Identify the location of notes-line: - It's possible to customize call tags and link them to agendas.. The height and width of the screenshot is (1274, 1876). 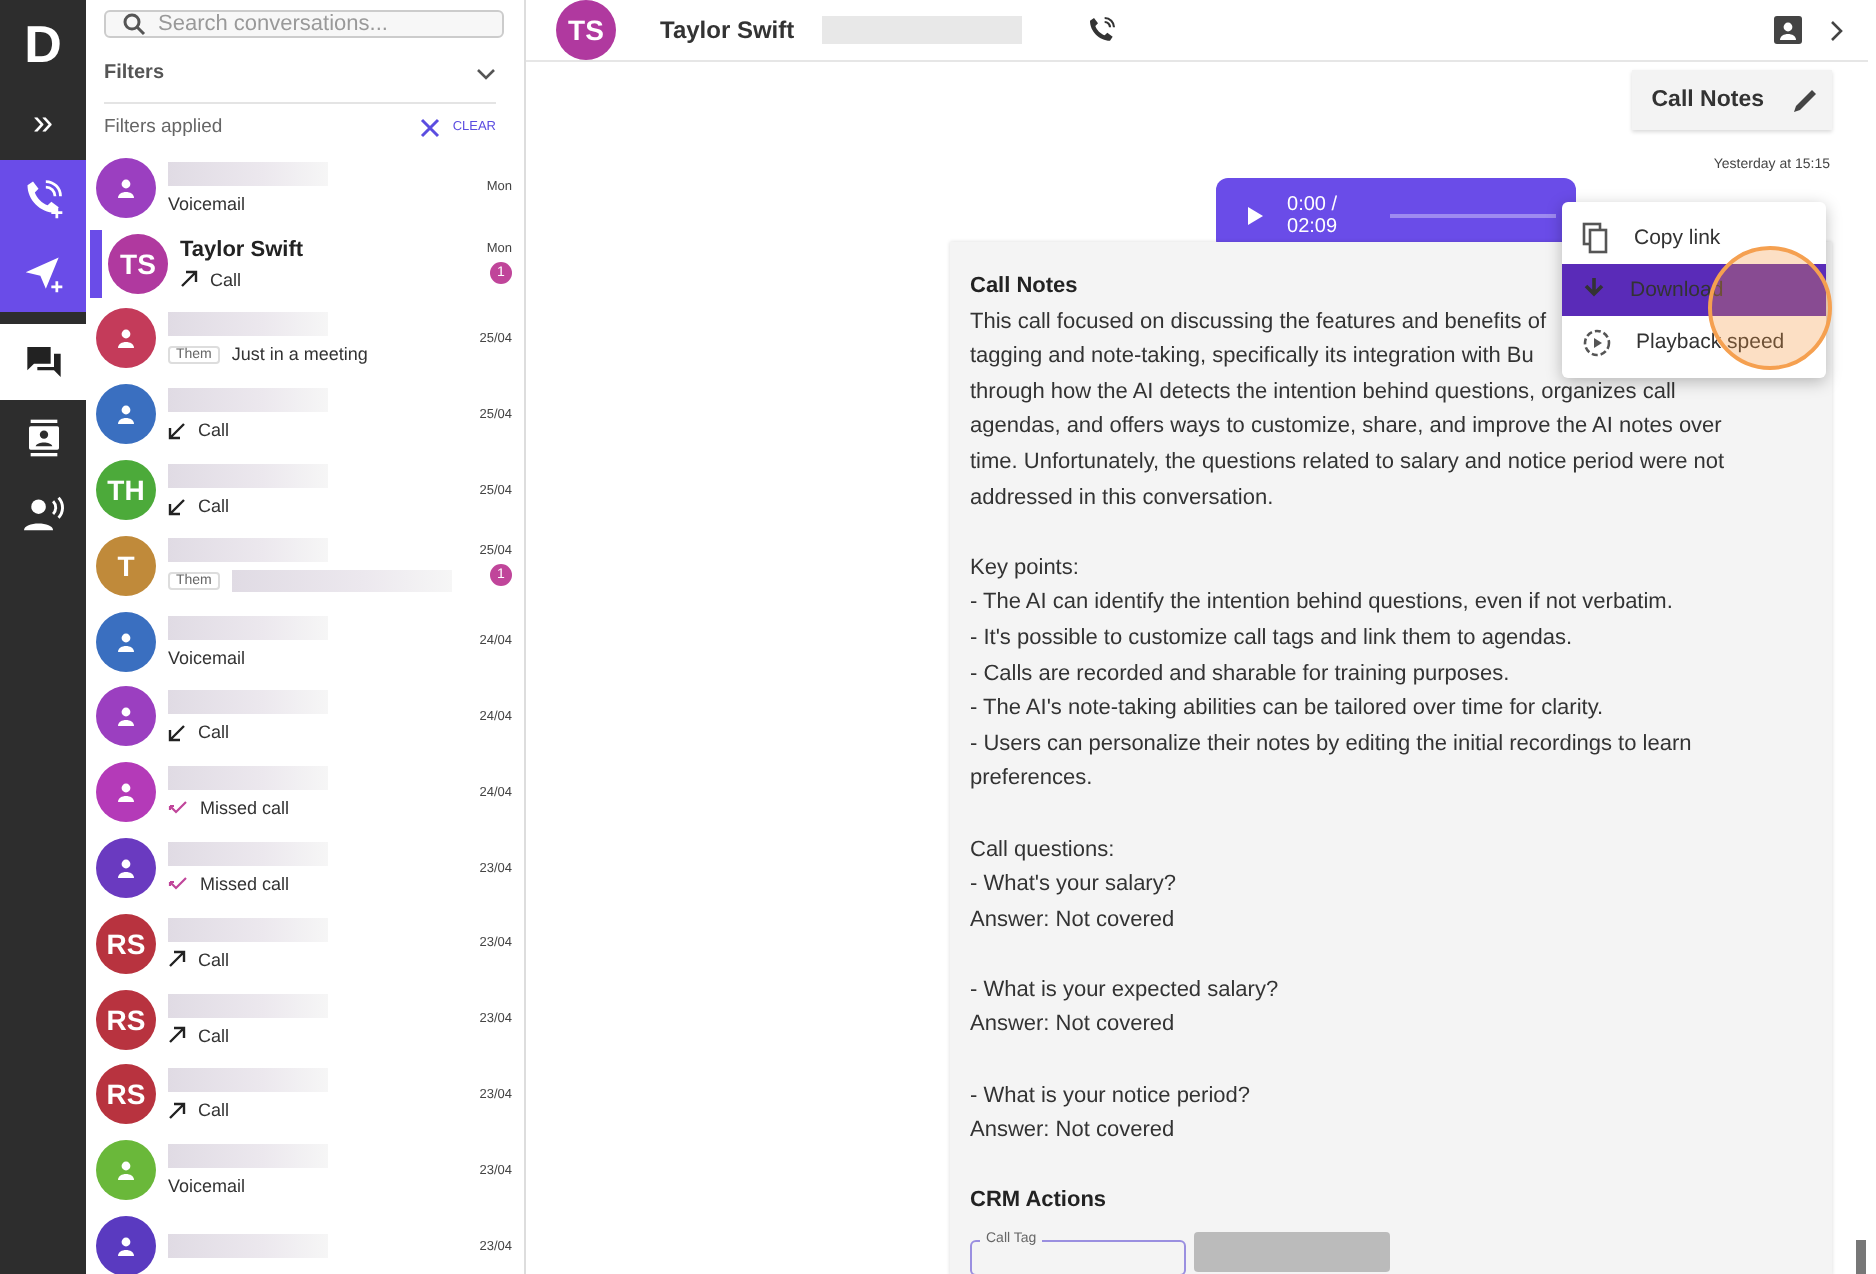
(1271, 638).